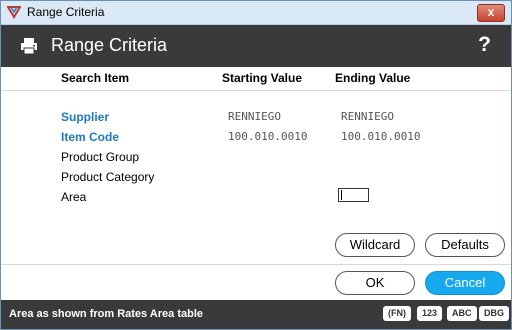 The height and width of the screenshot is (330, 512). I want to click on text-caret, so click(341, 195).